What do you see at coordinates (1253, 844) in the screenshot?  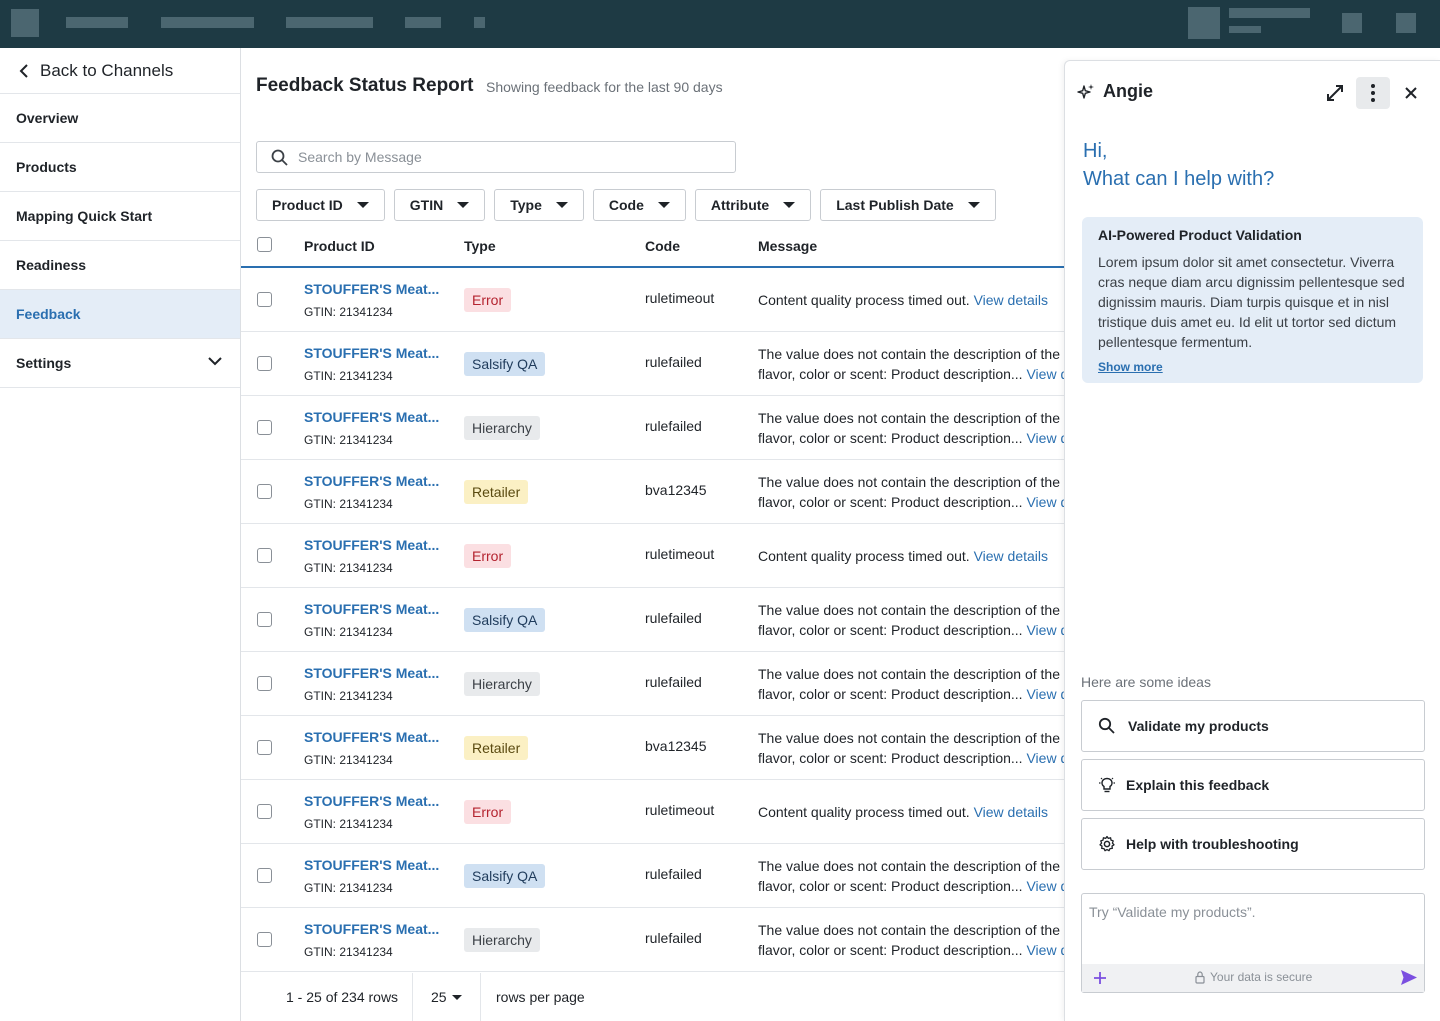 I see `idea-help-with-troubleshooting: Help with troubleshooting` at bounding box center [1253, 844].